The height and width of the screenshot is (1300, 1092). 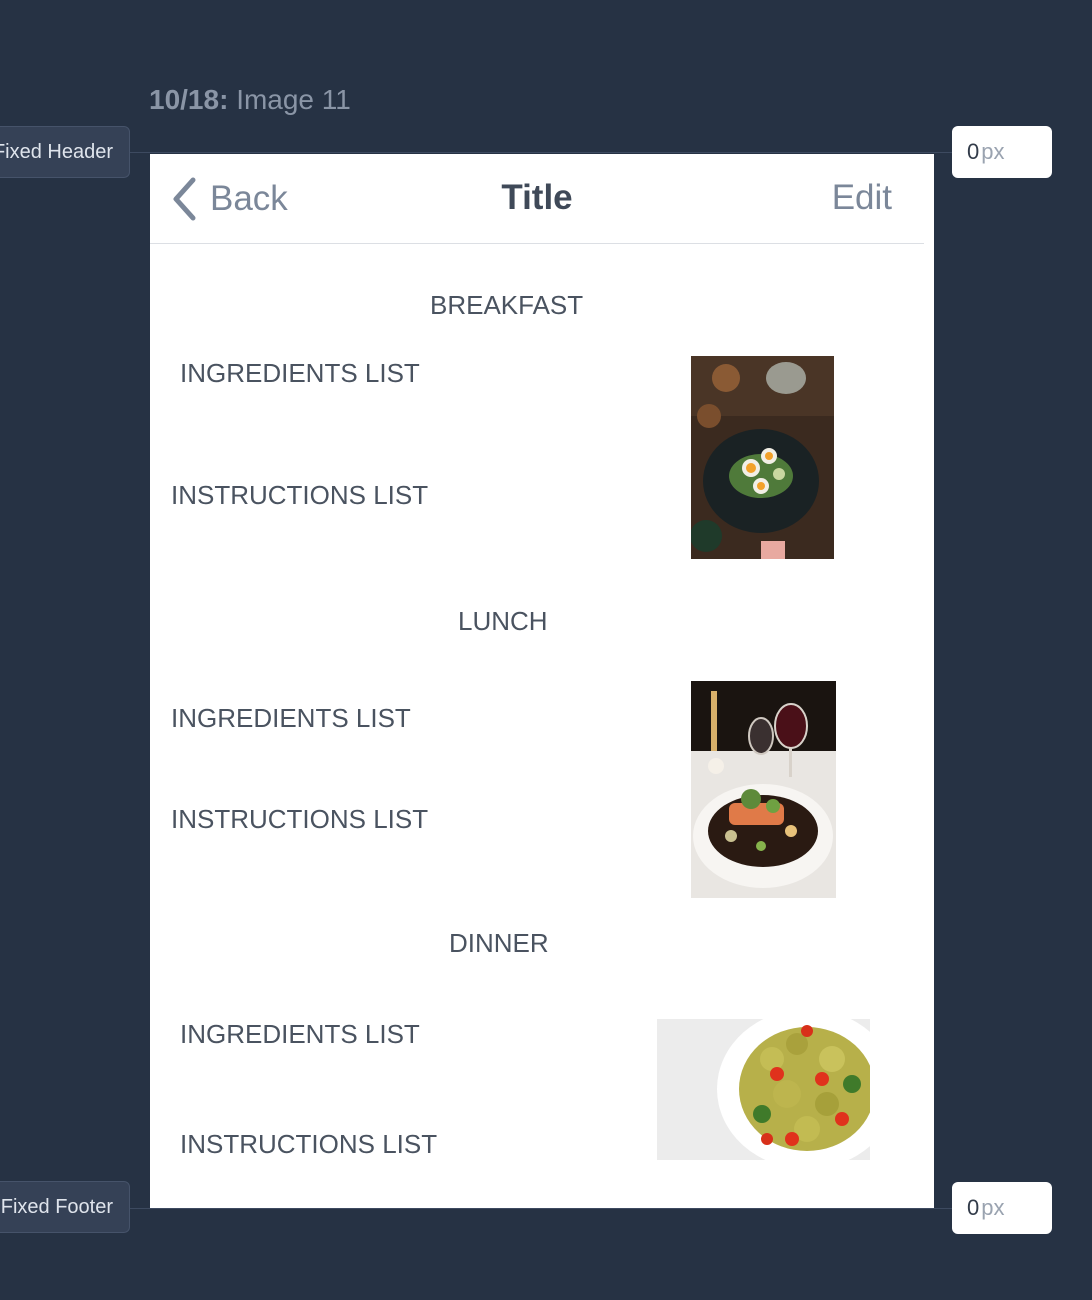 I want to click on breakfast-instructions-label: INSTRUCTIONS LIST, so click(x=299, y=495).